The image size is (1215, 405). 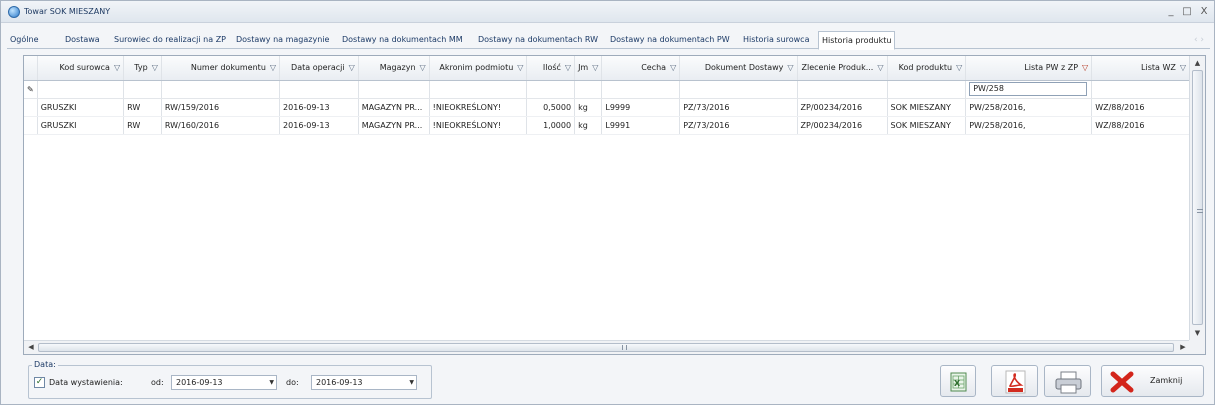 I want to click on vertical-scroll-thumb, so click(x=1197, y=197).